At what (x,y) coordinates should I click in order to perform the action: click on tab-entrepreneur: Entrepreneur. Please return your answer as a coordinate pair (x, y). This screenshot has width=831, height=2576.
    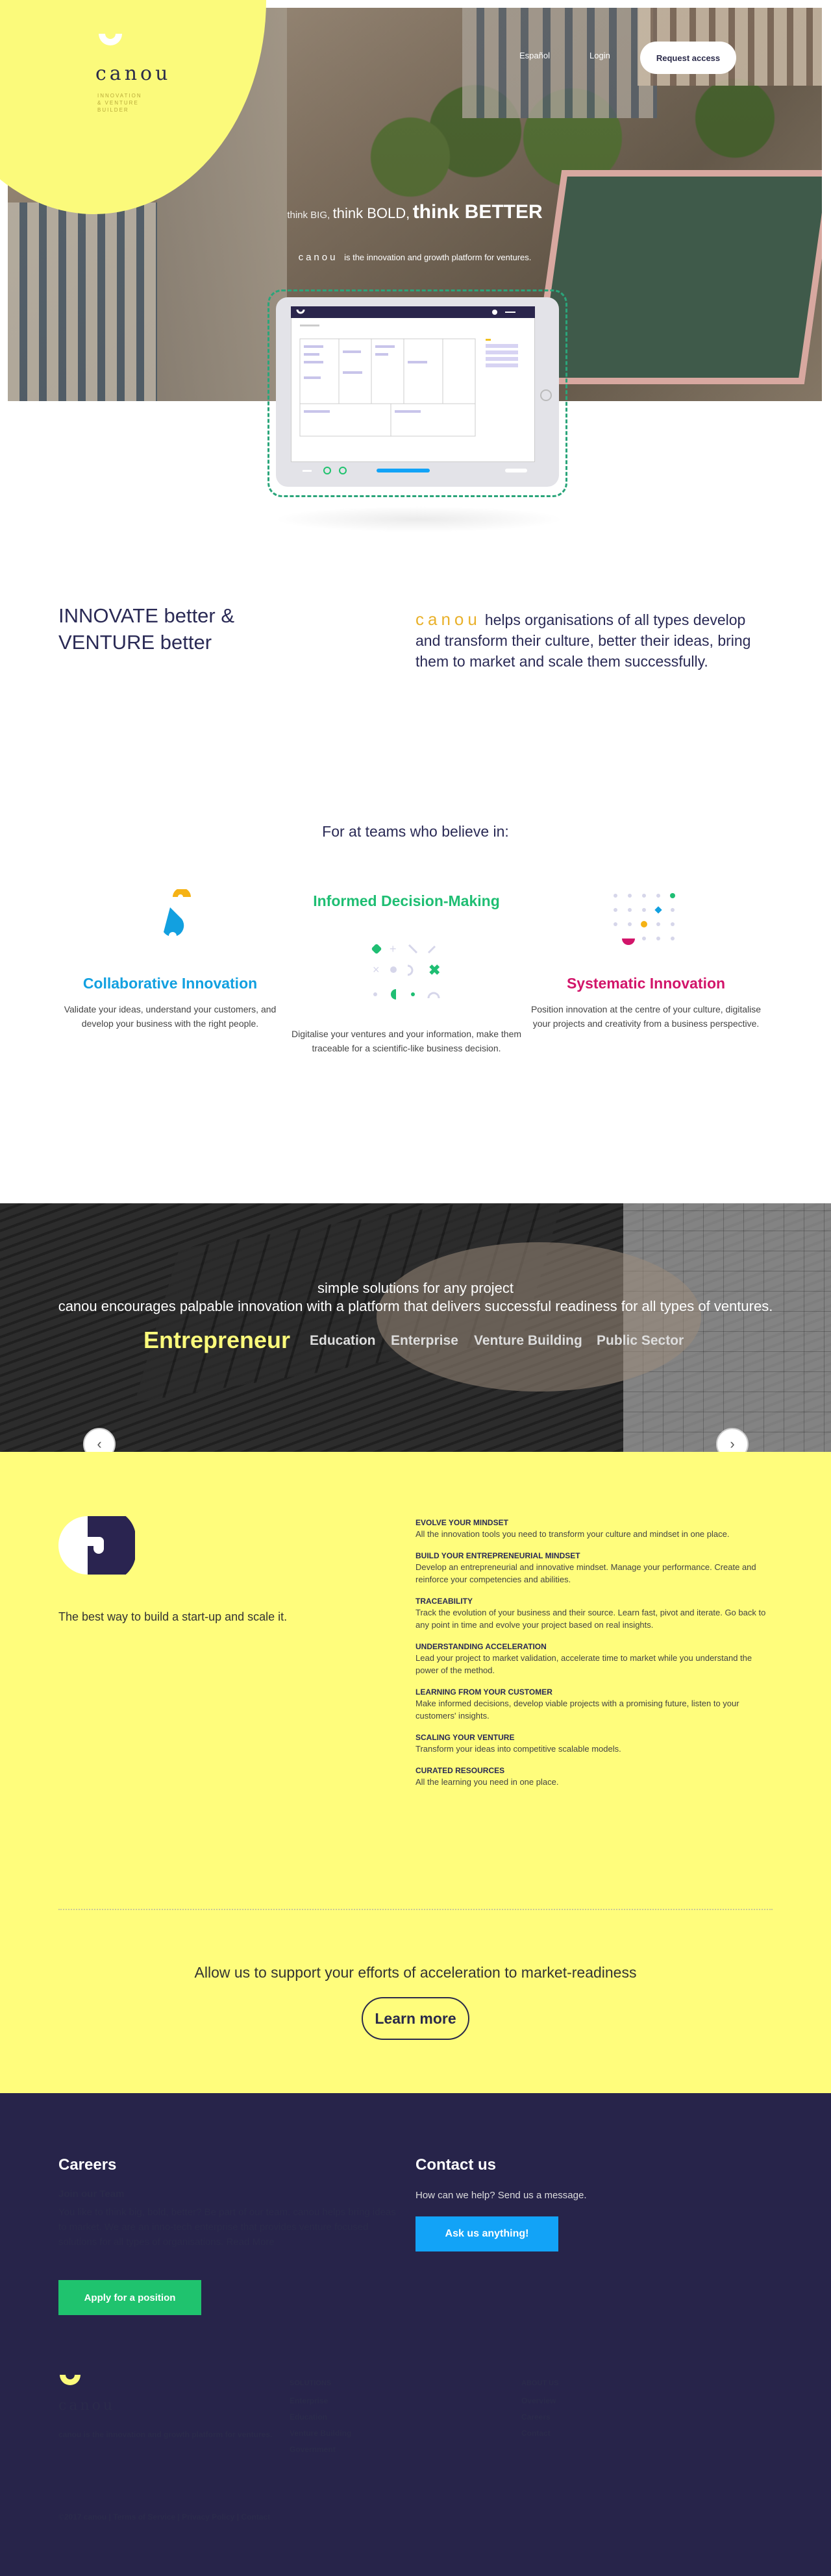
    Looking at the image, I should click on (216, 1340).